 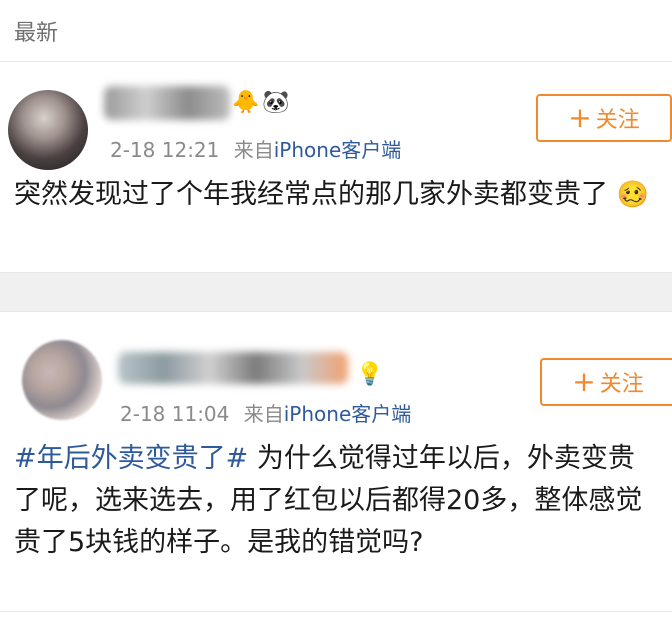 What do you see at coordinates (336, 611) in the screenshot?
I see `divider` at bounding box center [336, 611].